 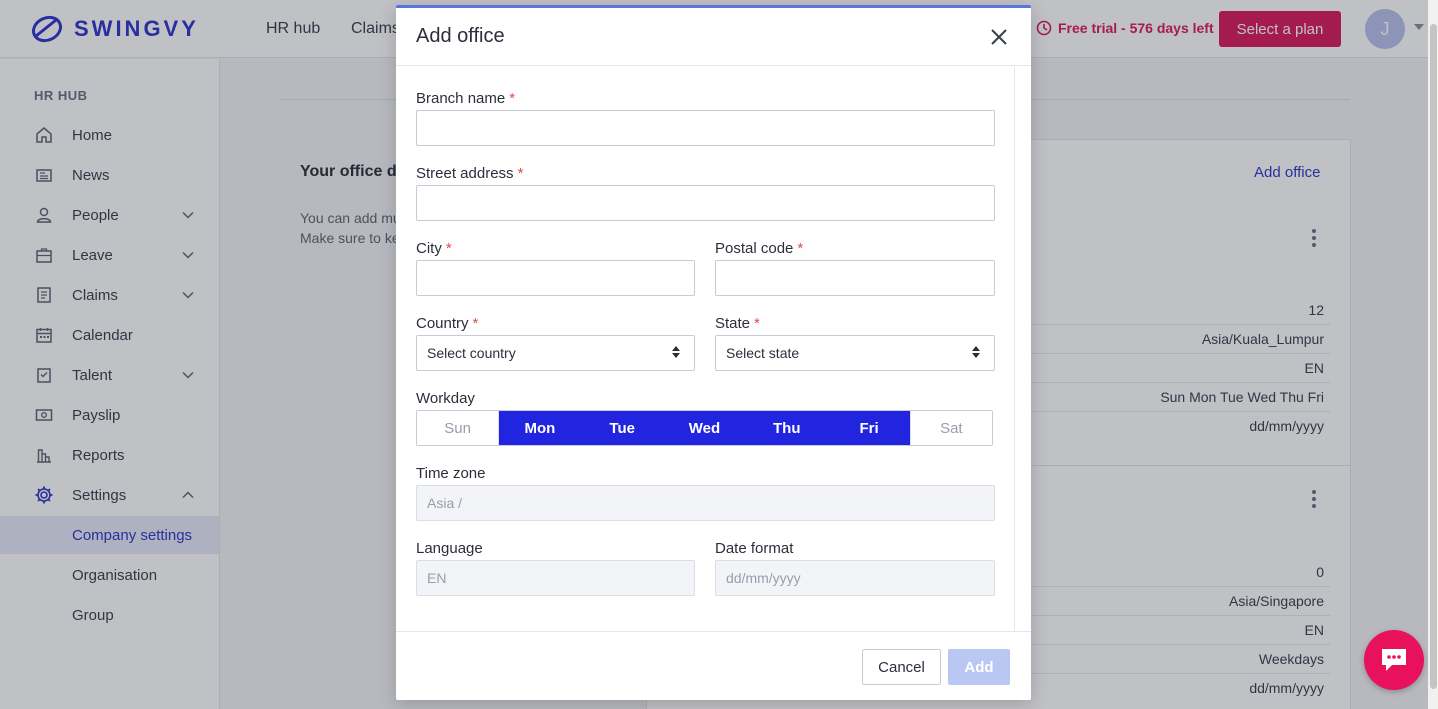 What do you see at coordinates (461, 98) in the screenshot?
I see `label-text: Branch name` at bounding box center [461, 98].